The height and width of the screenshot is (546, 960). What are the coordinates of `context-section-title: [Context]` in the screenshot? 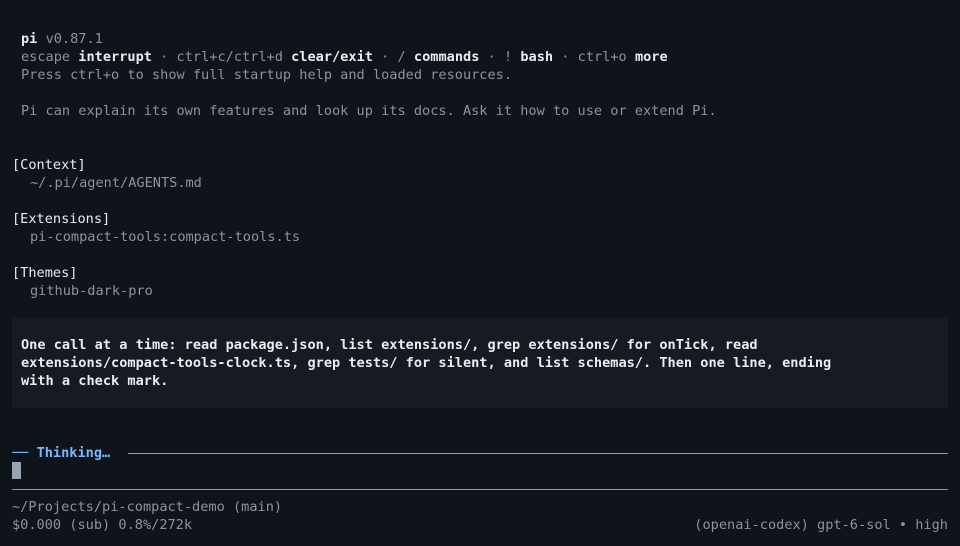 It's located at (49, 165).